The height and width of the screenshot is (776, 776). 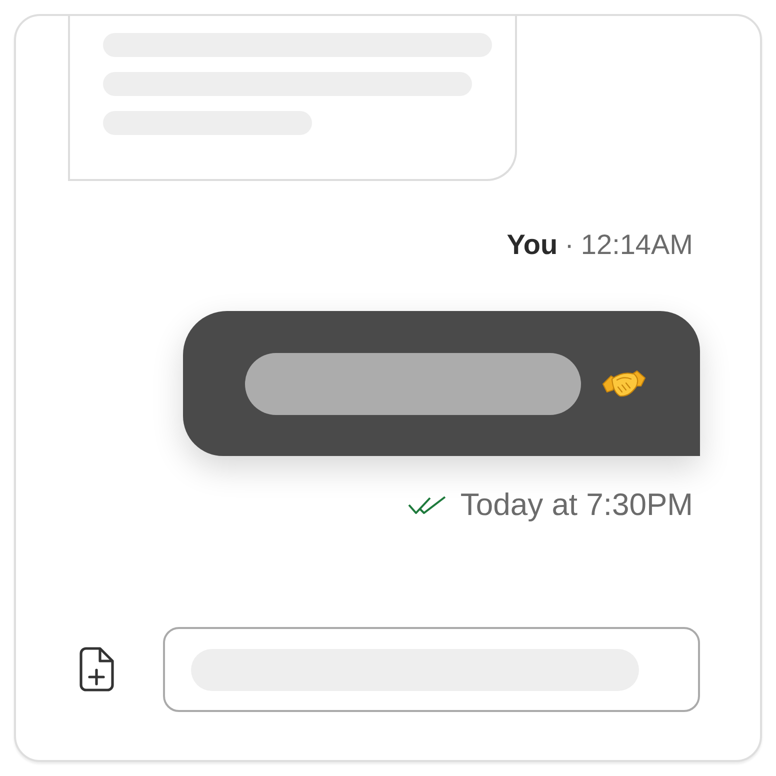 I want to click on file-add-icon, so click(x=96, y=669).